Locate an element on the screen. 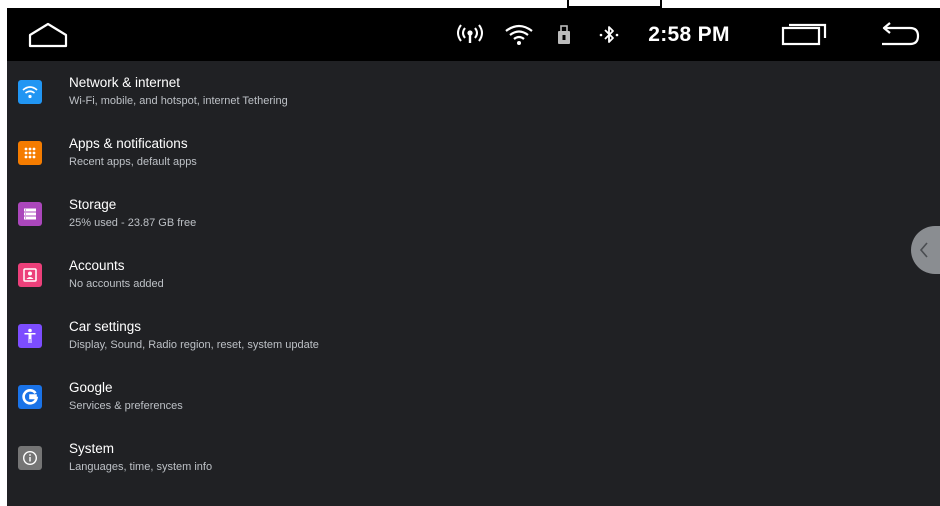  settings-item-title: Accounts is located at coordinates (97, 265).